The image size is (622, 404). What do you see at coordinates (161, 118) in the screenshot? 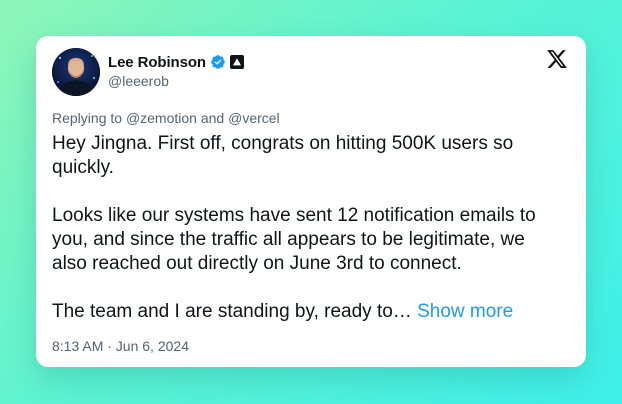
I see `reply-mention-zemotion: @zemotion` at bounding box center [161, 118].